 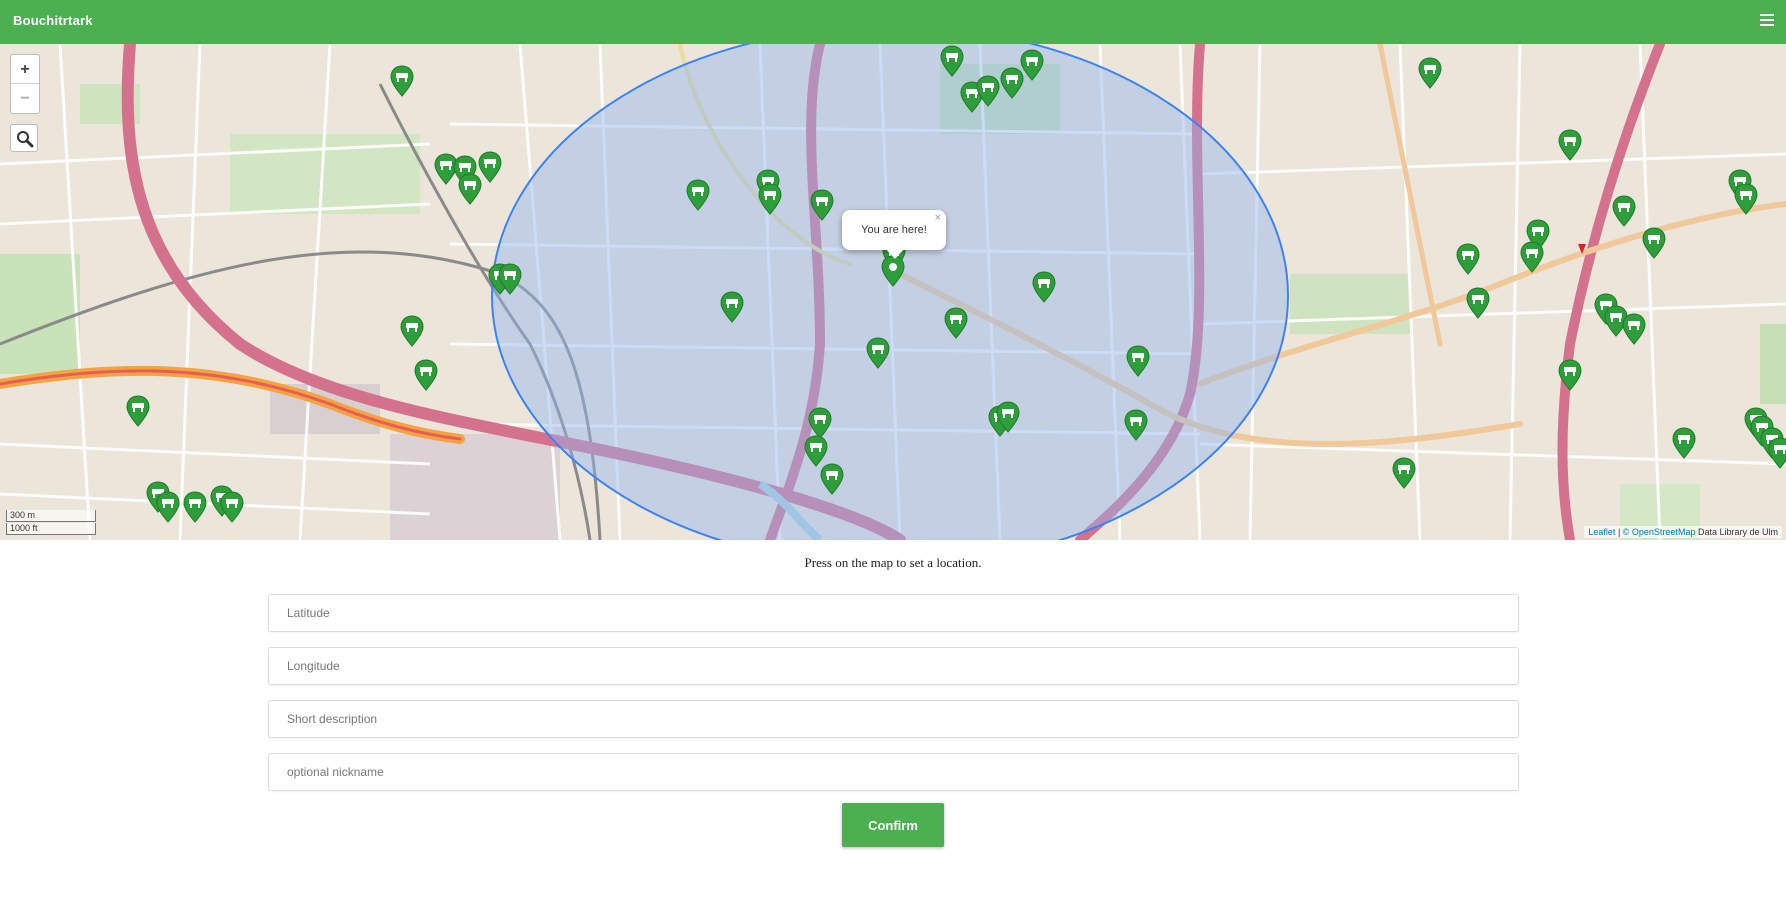 What do you see at coordinates (894, 230) in the screenshot?
I see `popup-text: You are here!` at bounding box center [894, 230].